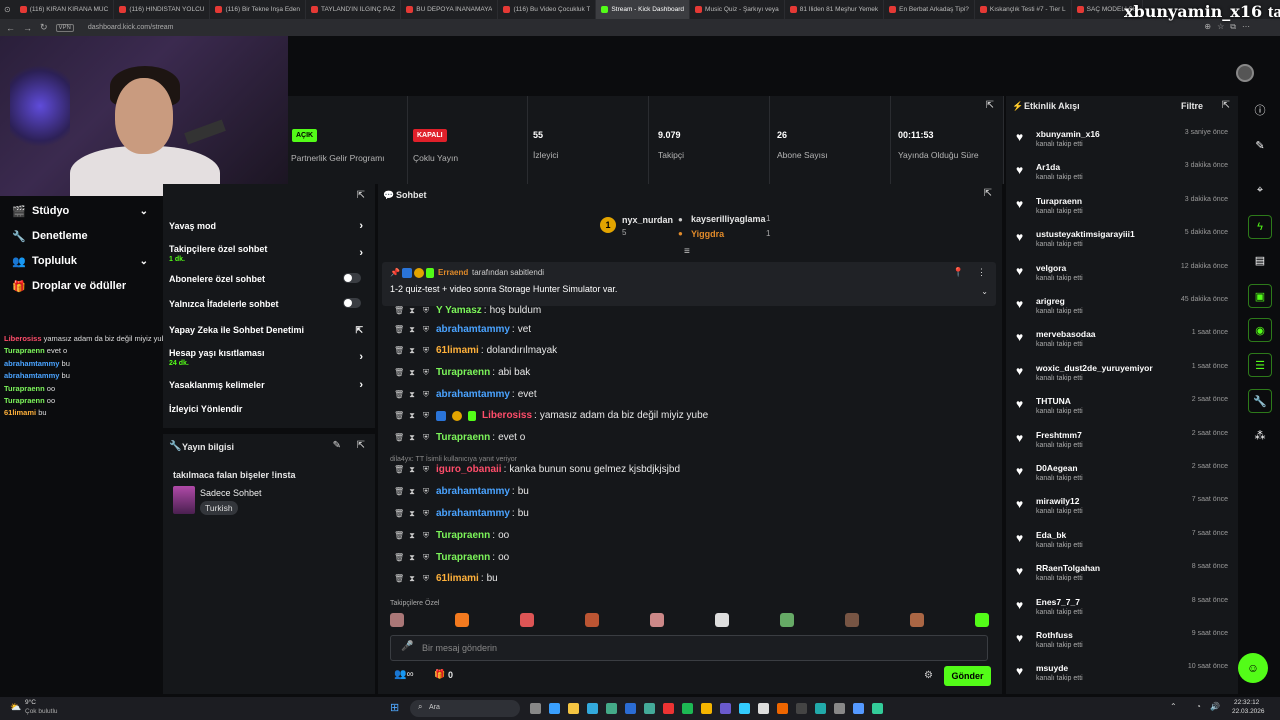 The width and height of the screenshot is (1280, 720). What do you see at coordinates (1057, 468) in the screenshot?
I see `activity-username: D0Aegean` at bounding box center [1057, 468].